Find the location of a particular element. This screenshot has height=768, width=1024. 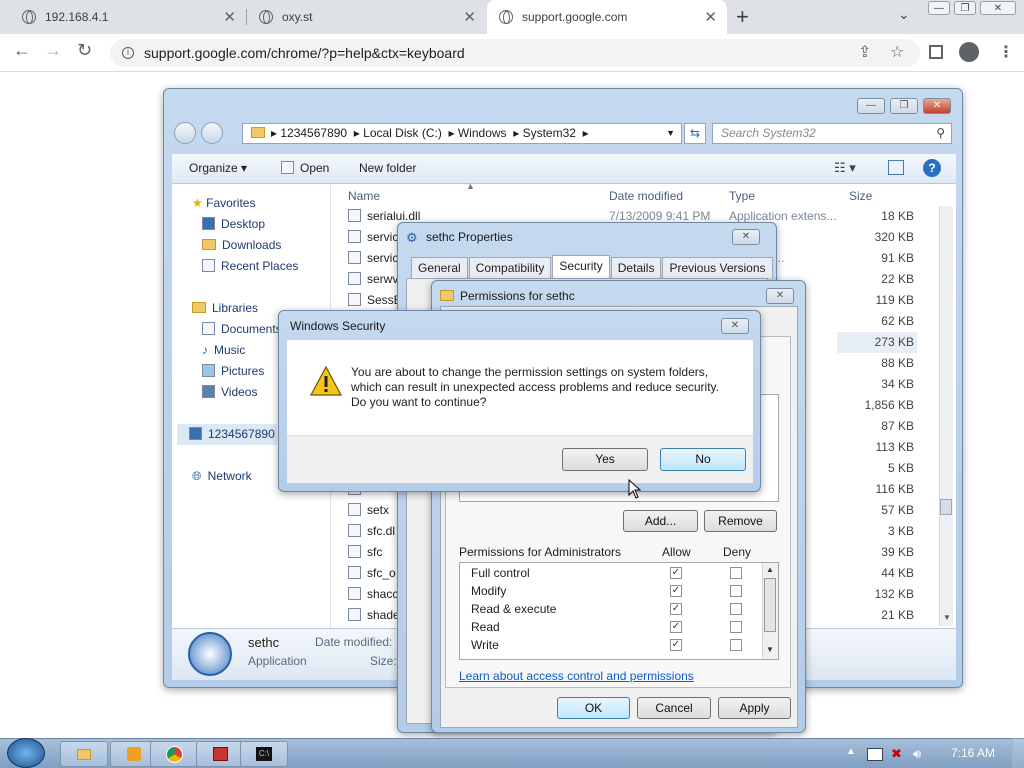

refresh-icon: ⇆ is located at coordinates (695, 133).